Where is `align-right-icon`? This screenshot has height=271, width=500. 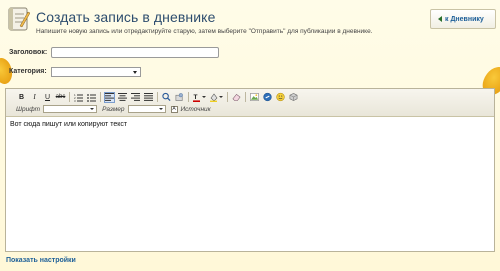 align-right-icon is located at coordinates (135, 97).